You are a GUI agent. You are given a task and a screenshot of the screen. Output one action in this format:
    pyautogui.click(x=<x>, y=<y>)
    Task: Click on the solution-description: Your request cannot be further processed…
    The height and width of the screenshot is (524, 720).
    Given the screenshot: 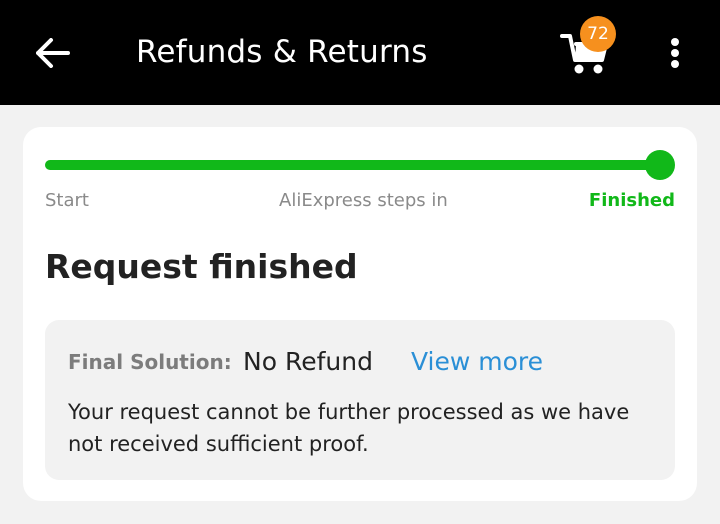 What is the action you would take?
    pyautogui.click(x=349, y=428)
    